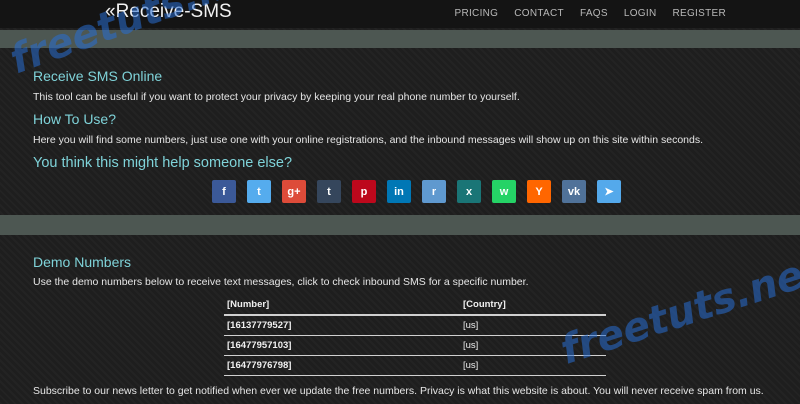  I want to click on twitter-icon: t, so click(259, 191).